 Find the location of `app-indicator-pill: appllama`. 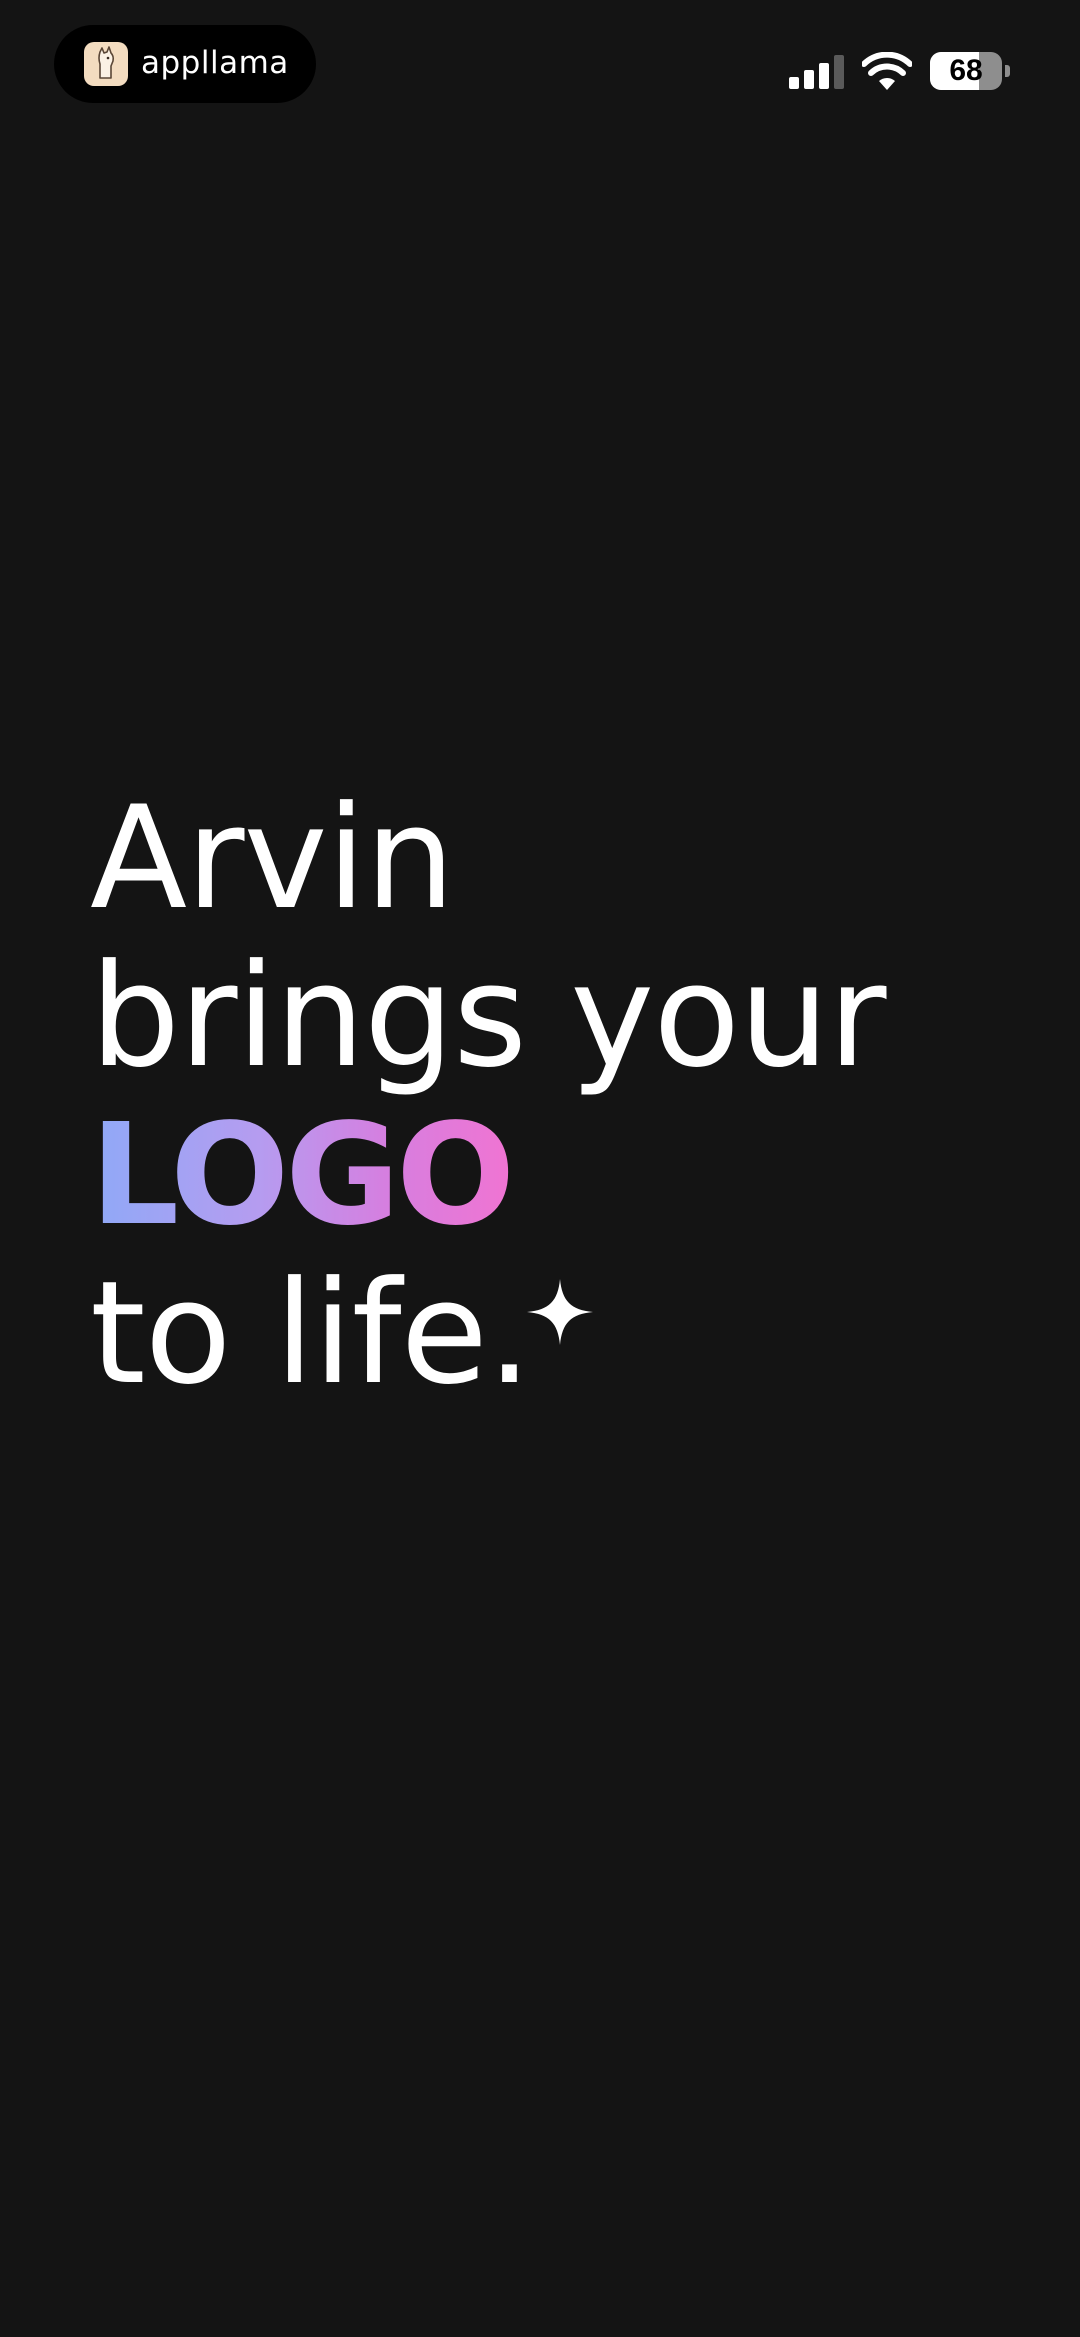

app-indicator-pill: appllama is located at coordinates (185, 64).